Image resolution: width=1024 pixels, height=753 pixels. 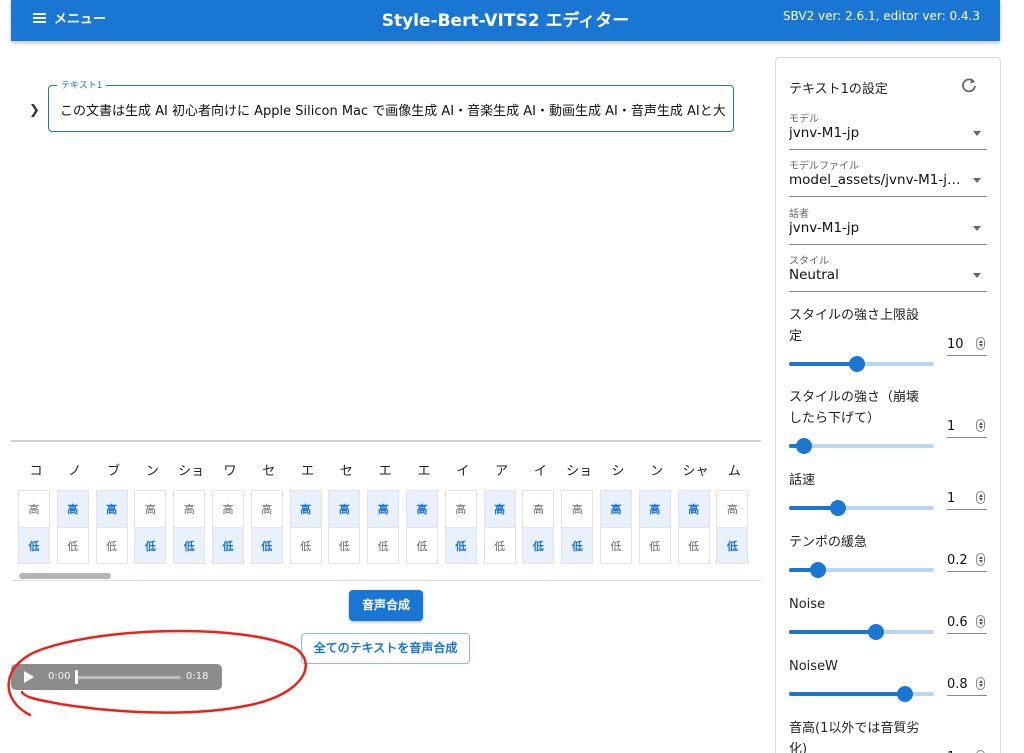 What do you see at coordinates (967, 561) in the screenshot?
I see `number-input: 0.2` at bounding box center [967, 561].